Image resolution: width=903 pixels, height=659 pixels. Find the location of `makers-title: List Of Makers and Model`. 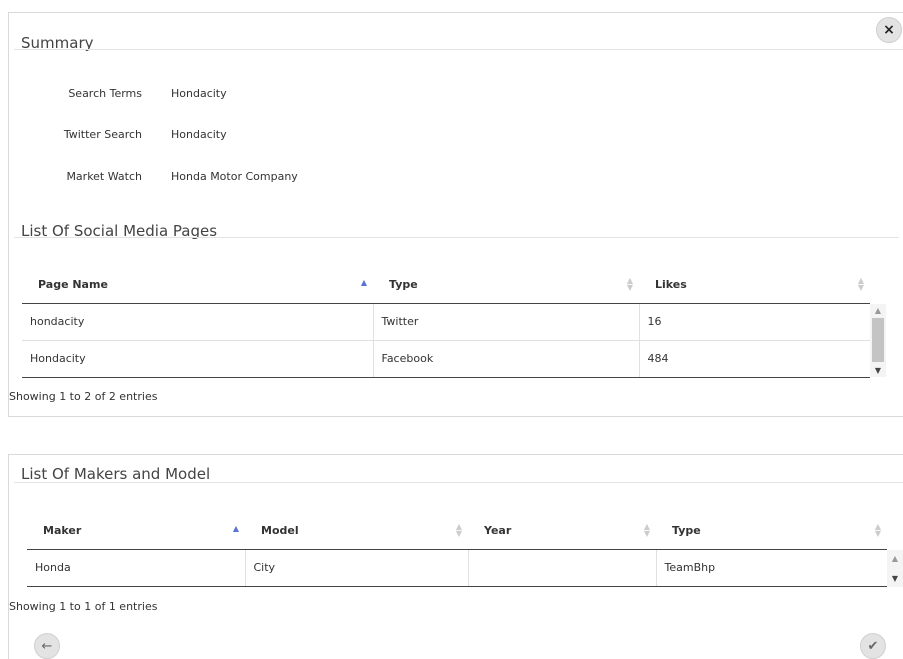

makers-title: List Of Makers and Model is located at coordinates (116, 474).